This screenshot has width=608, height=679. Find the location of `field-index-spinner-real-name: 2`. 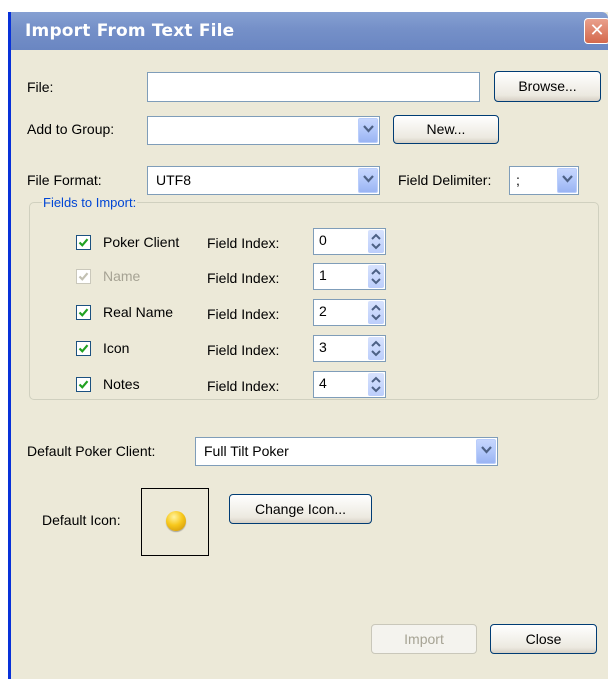

field-index-spinner-real-name: 2 is located at coordinates (349, 312).